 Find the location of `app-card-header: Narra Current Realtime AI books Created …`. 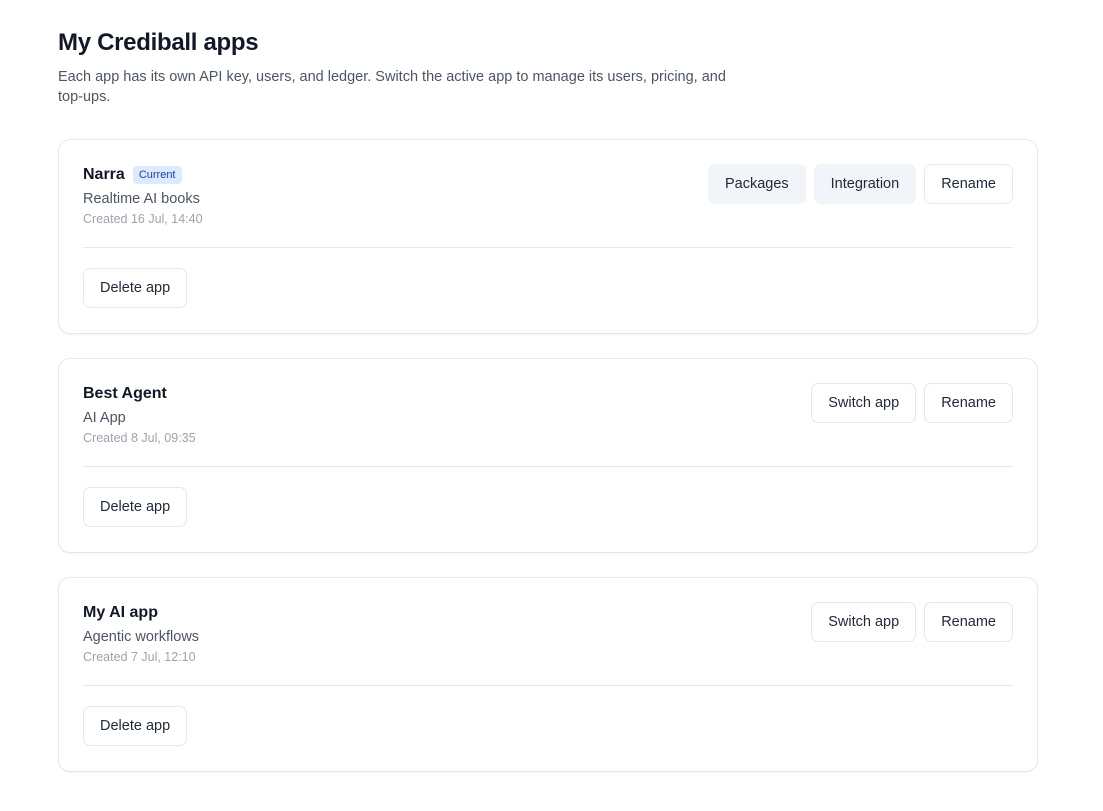

app-card-header: Narra Current Realtime AI books Created … is located at coordinates (548, 194).